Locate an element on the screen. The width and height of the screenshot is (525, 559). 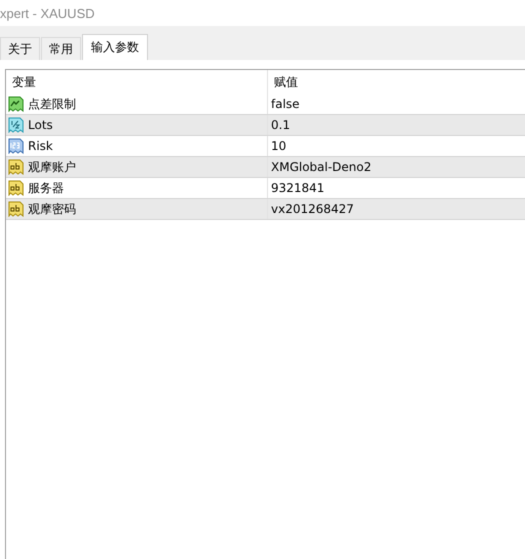
parameter-name: 点差限制 is located at coordinates (52, 104).